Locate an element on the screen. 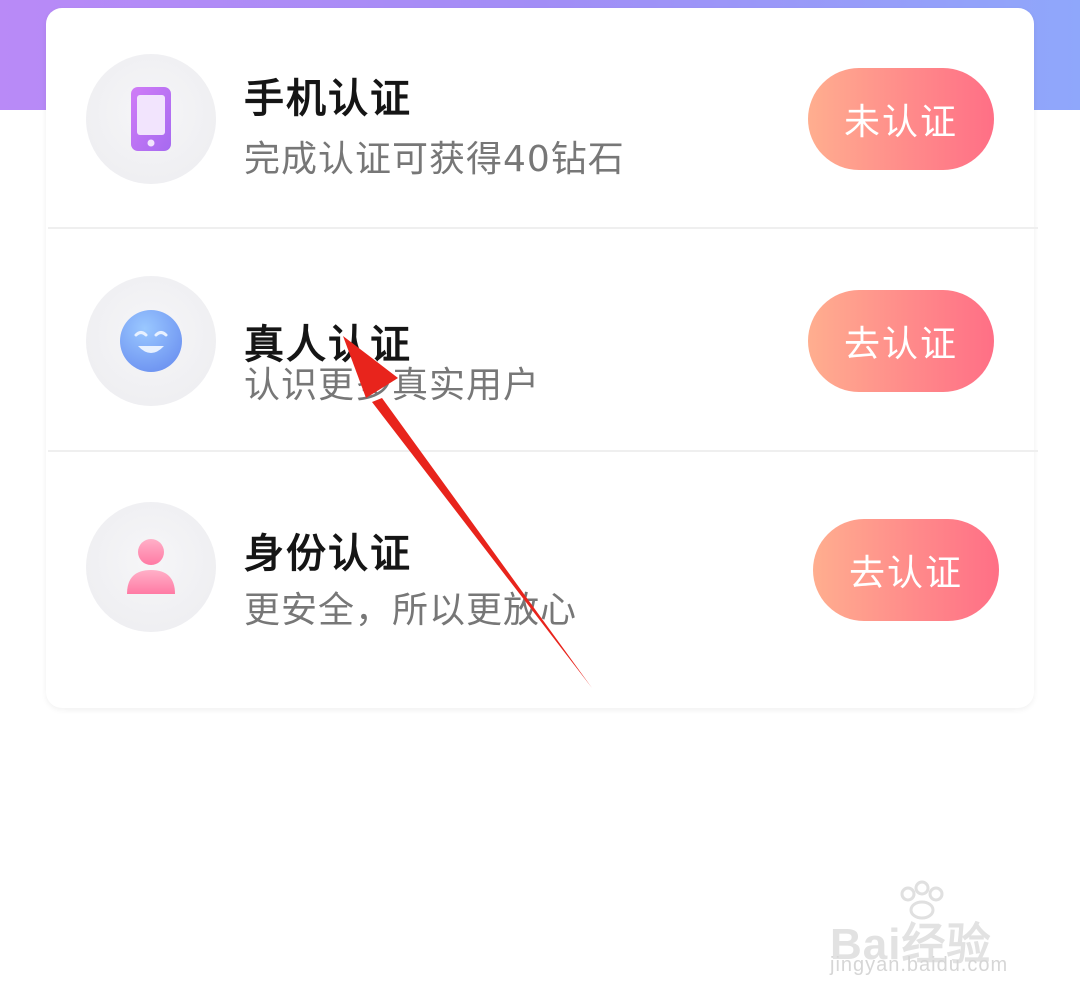 This screenshot has width=1080, height=1001. person-icon is located at coordinates (151, 567).